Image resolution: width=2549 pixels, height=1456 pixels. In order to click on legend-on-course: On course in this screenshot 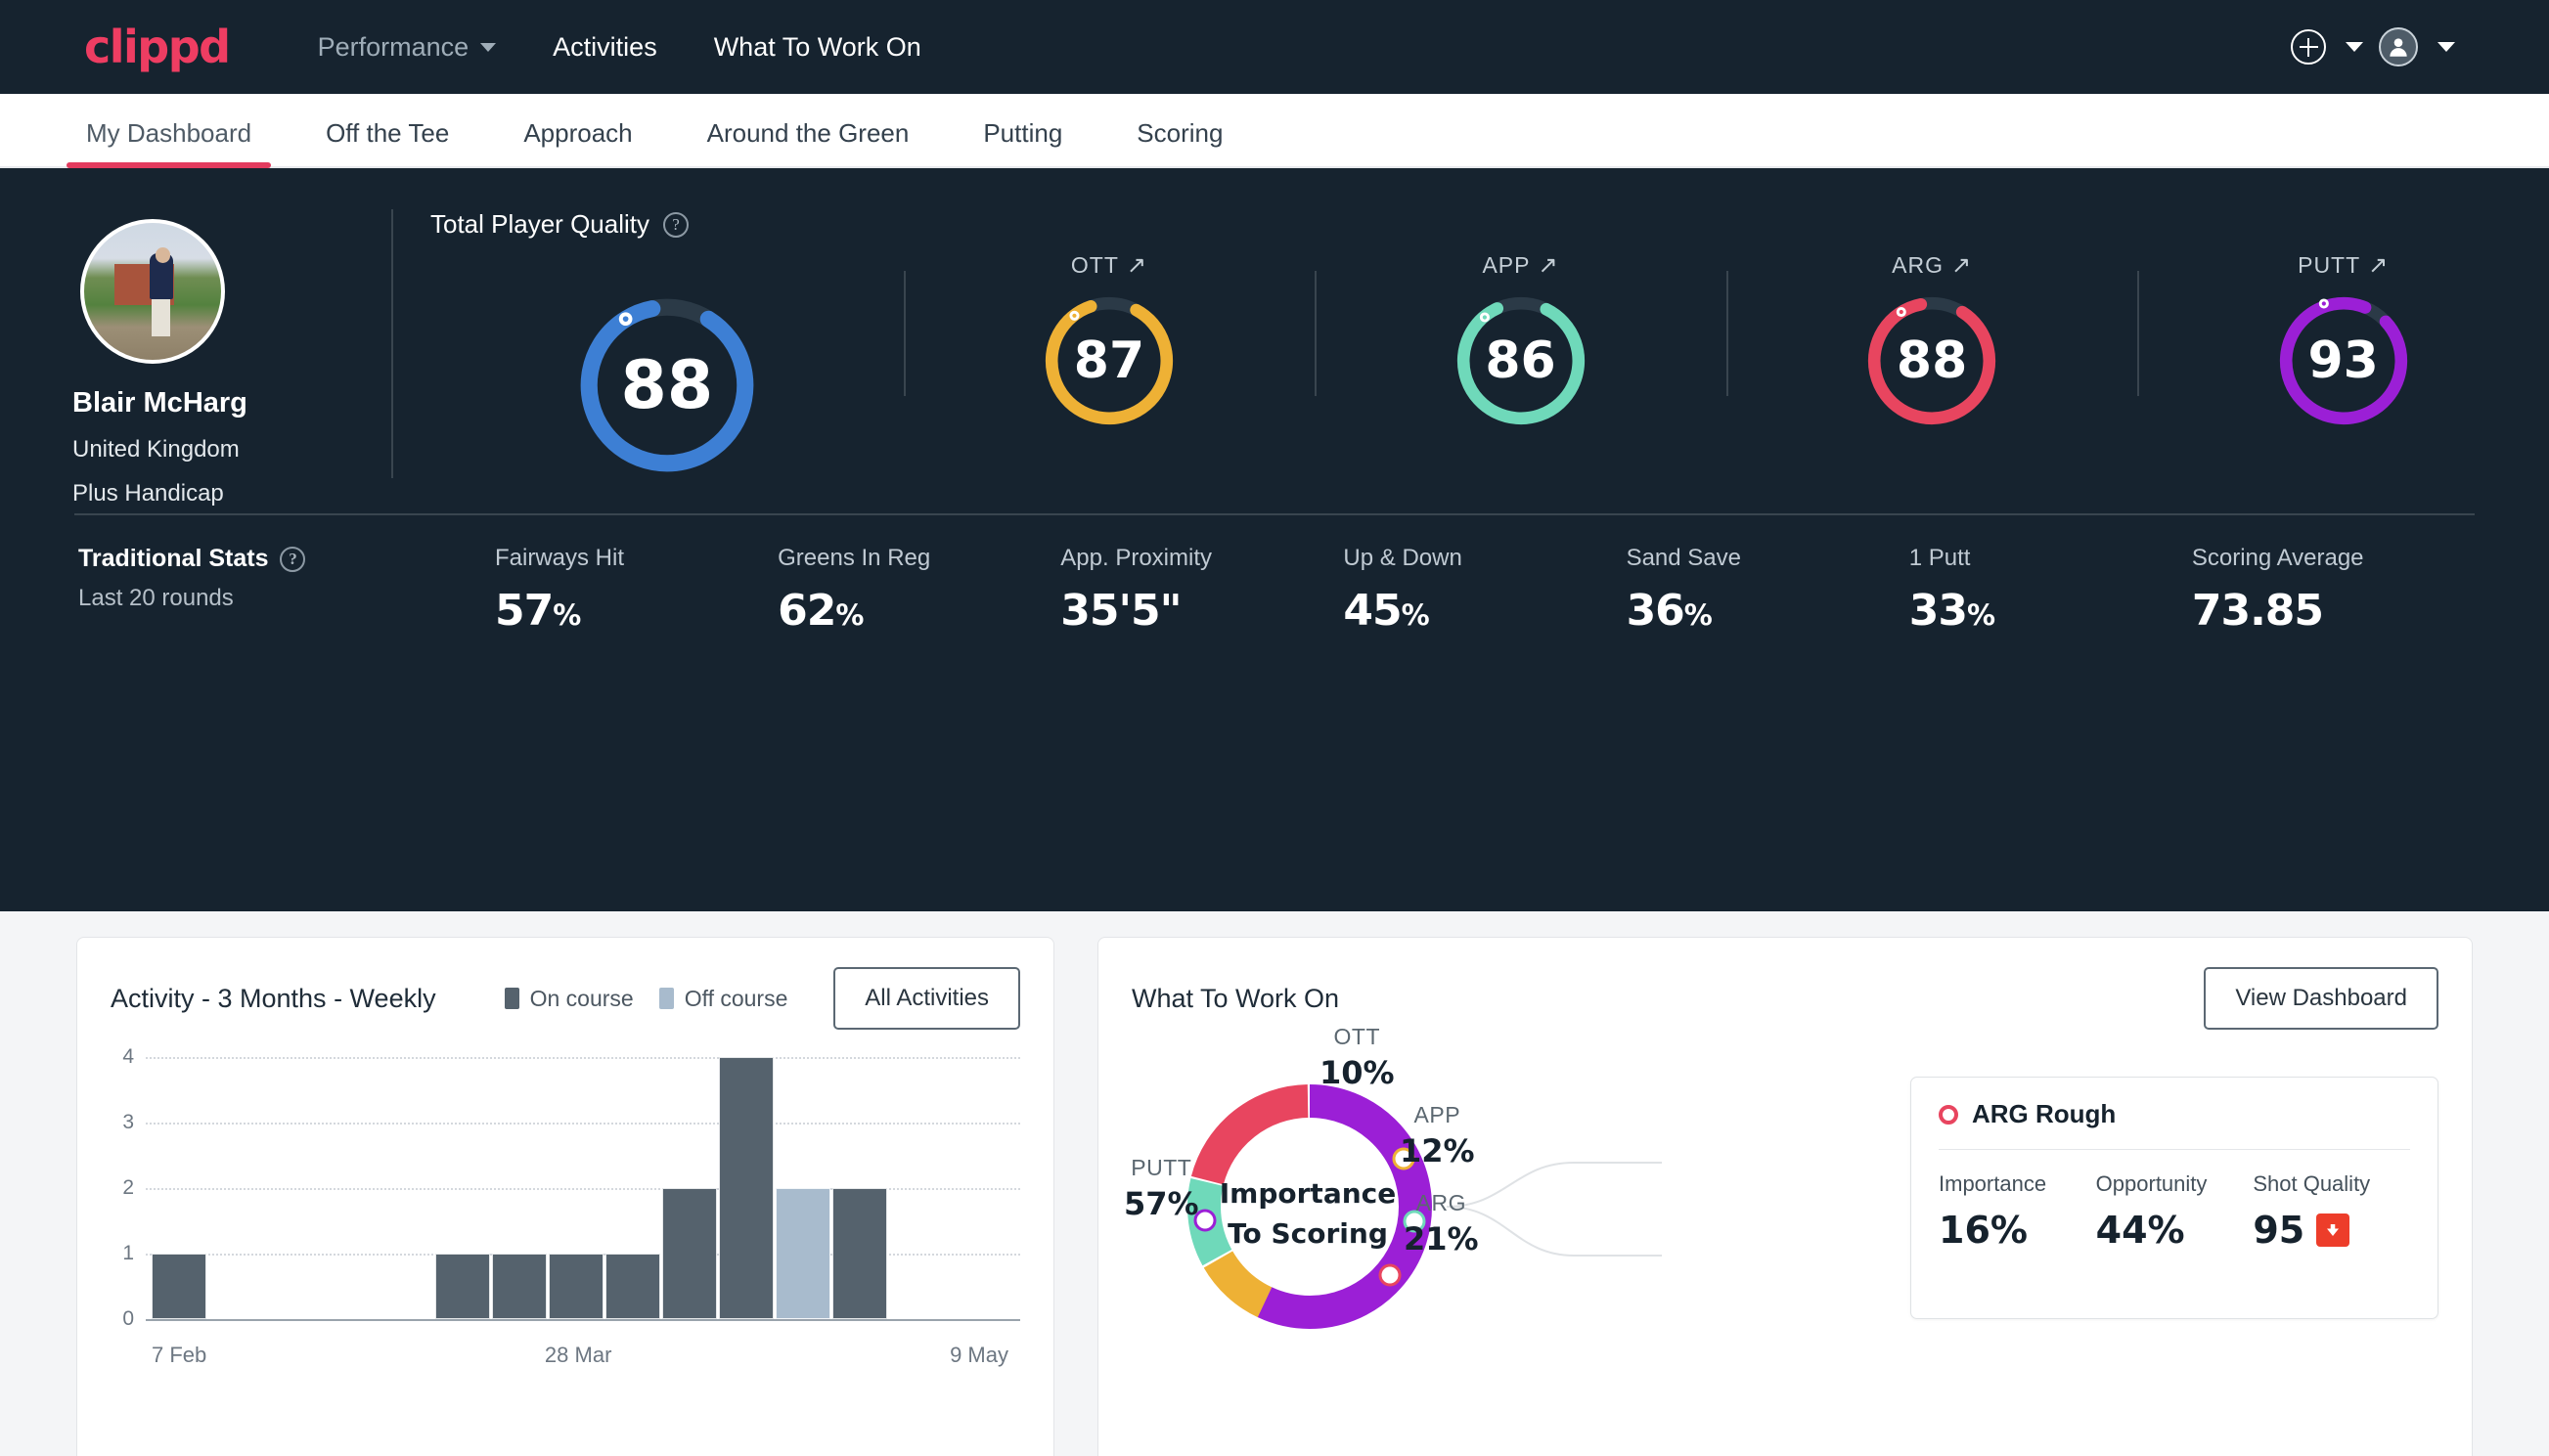, I will do `click(569, 998)`.